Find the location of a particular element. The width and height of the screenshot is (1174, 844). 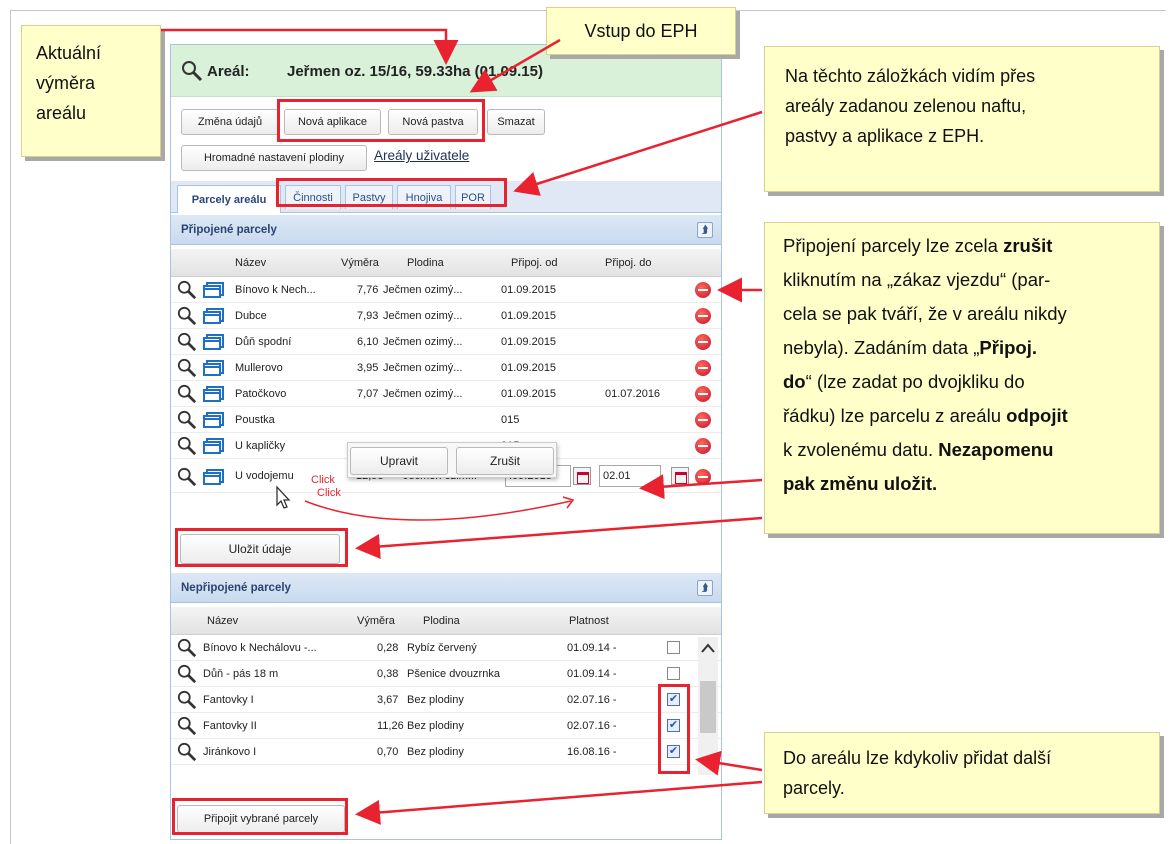

row-nazev: Fantovky II is located at coordinates (230, 726).